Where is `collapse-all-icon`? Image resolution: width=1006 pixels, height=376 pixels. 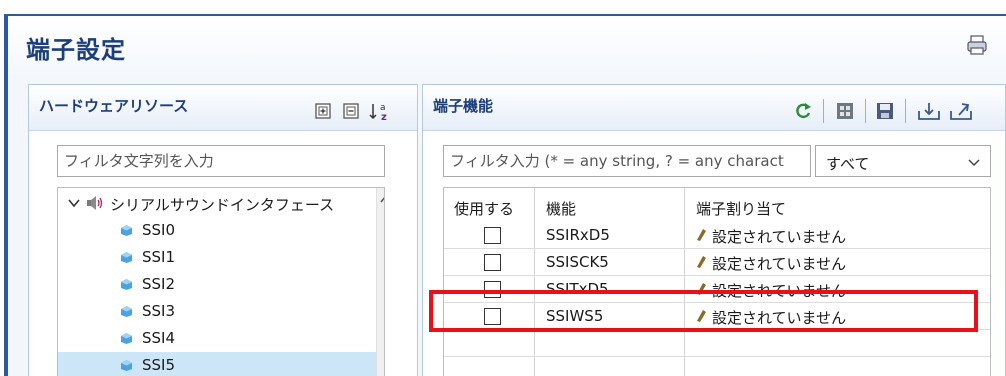 collapse-all-icon is located at coordinates (351, 111).